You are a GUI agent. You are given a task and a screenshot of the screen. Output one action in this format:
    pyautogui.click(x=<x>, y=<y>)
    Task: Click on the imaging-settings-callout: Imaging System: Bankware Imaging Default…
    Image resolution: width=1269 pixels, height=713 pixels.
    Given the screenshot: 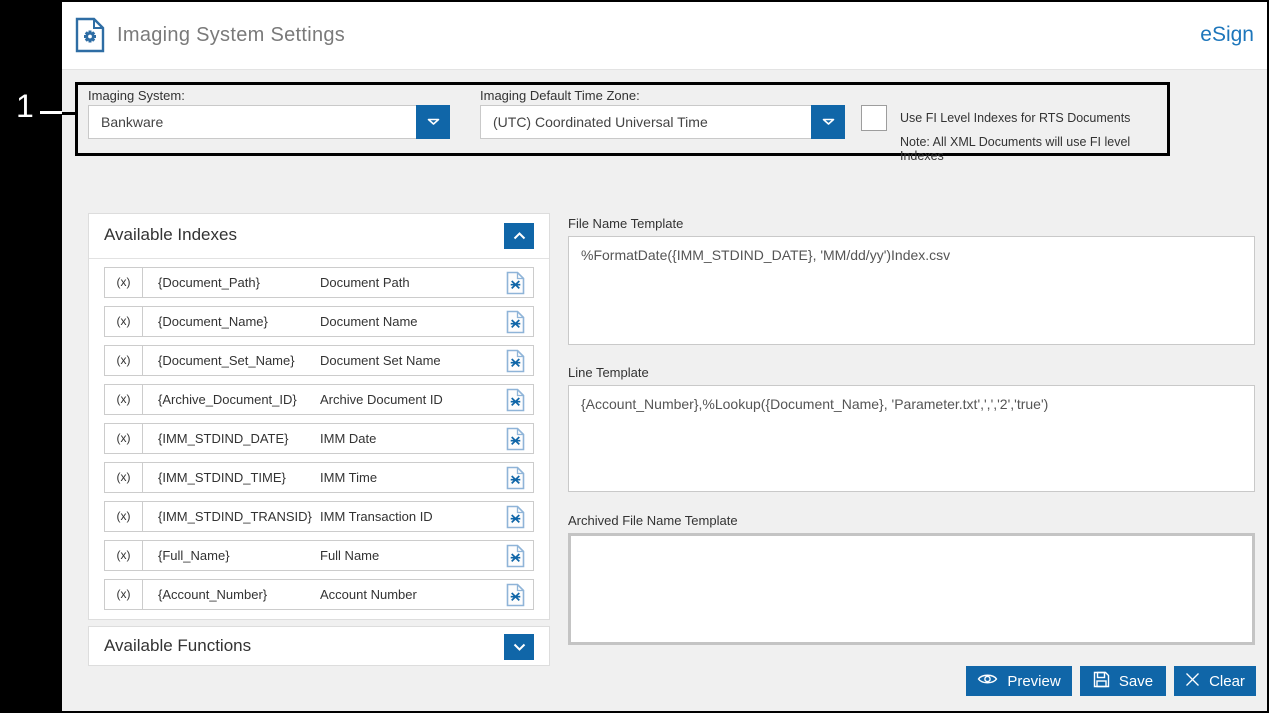 What is the action you would take?
    pyautogui.click(x=622, y=122)
    